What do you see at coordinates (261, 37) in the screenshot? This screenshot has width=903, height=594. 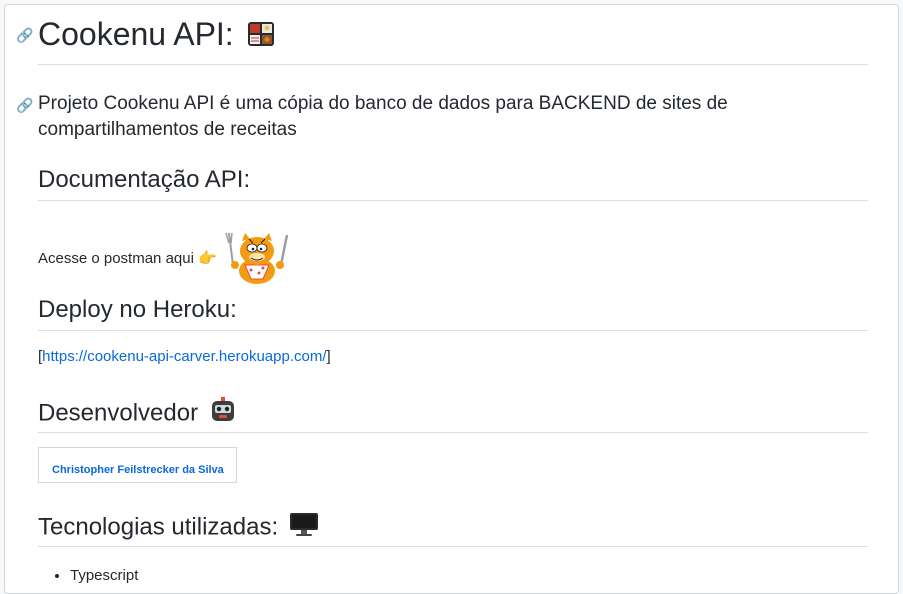 I see `bento-box-icon` at bounding box center [261, 37].